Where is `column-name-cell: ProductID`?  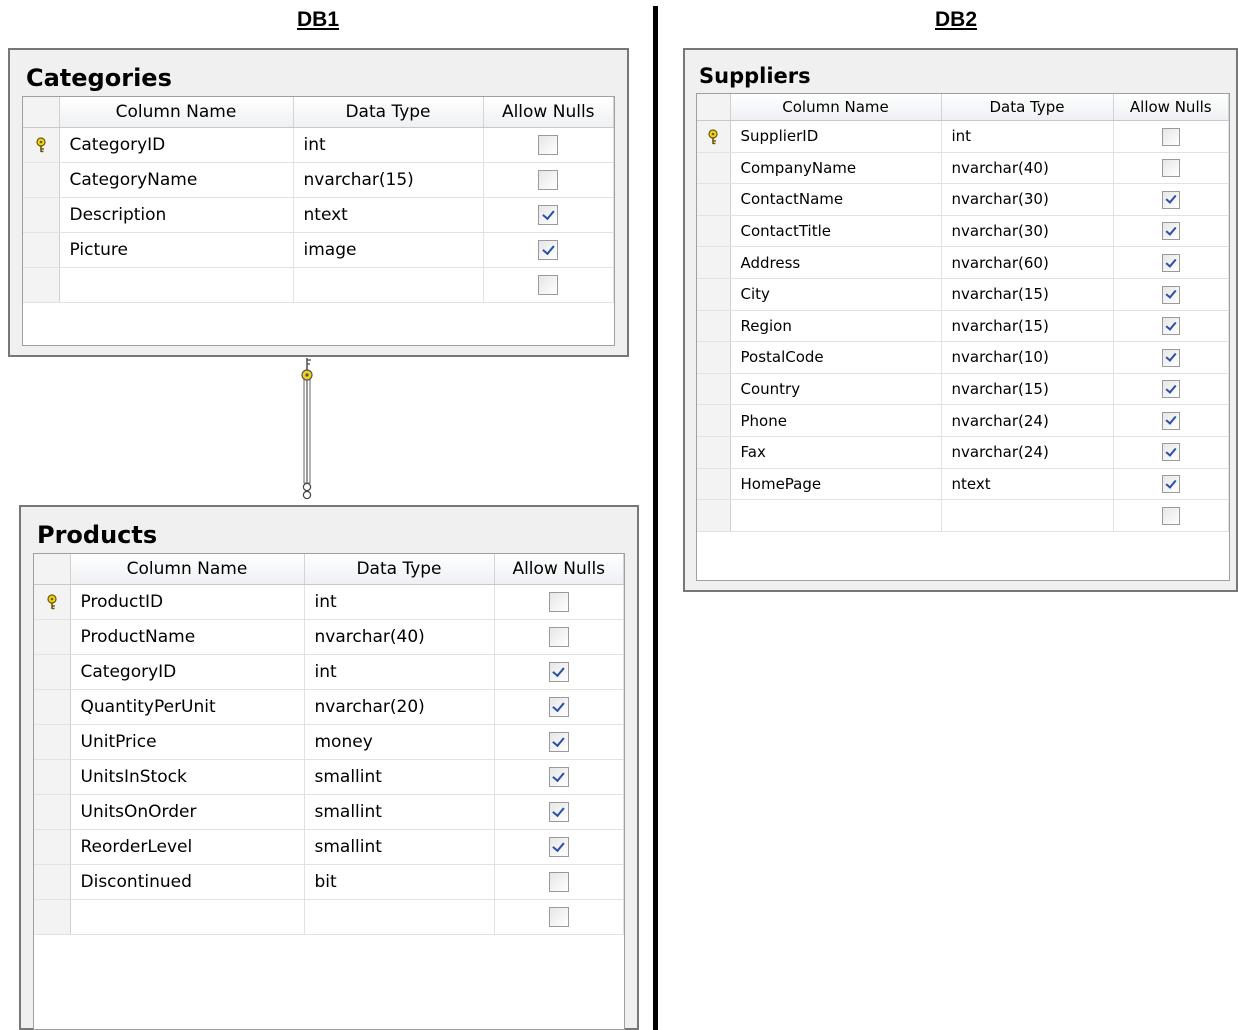
column-name-cell: ProductID is located at coordinates (187, 602).